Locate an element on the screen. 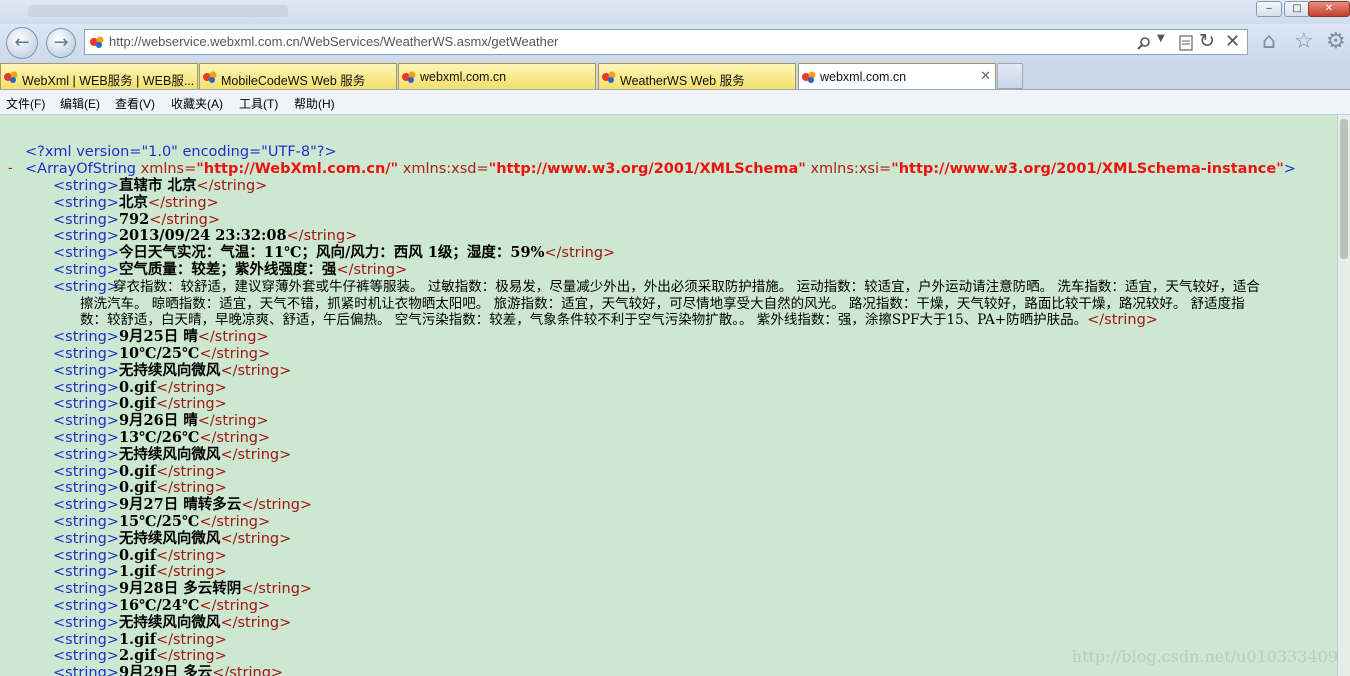 This screenshot has width=1350, height=676. window-title-blurred is located at coordinates (158, 11).